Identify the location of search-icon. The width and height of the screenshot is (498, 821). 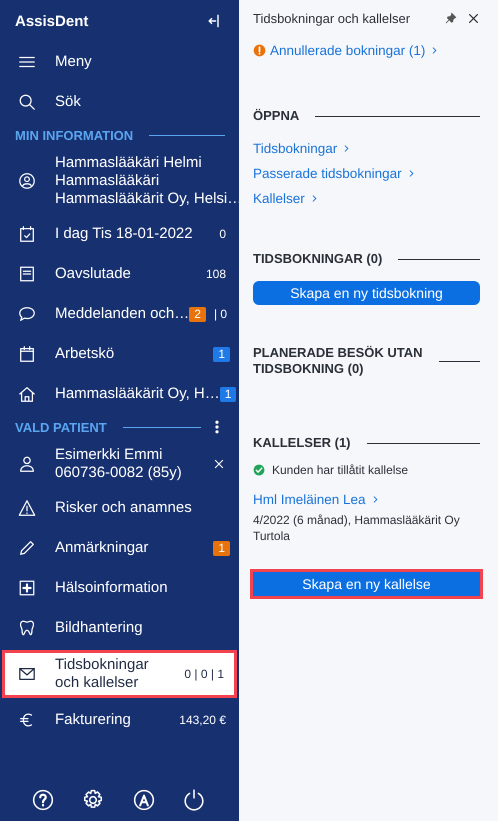
(27, 102).